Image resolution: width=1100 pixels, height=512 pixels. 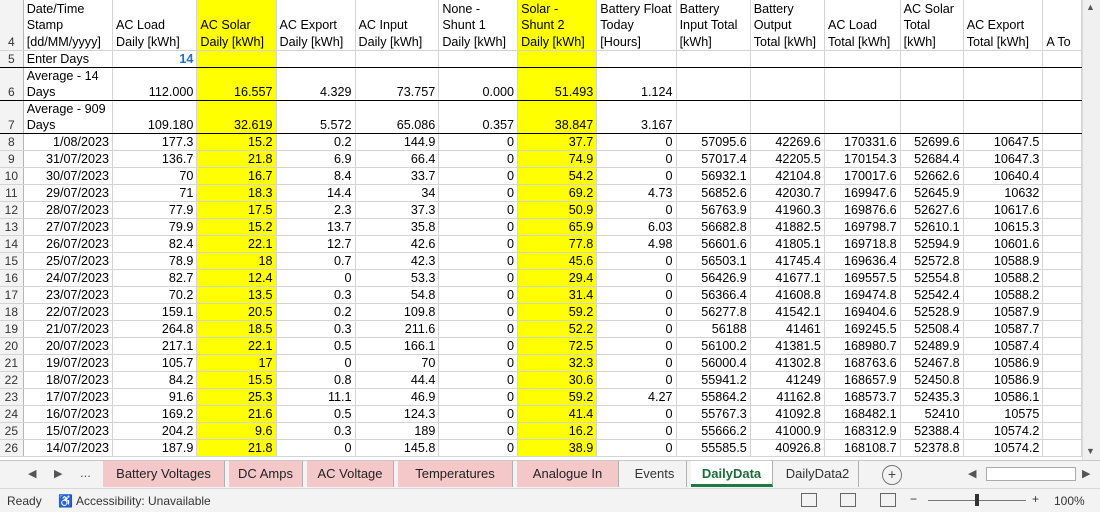 I want to click on row-header: 7, so click(x=12, y=117).